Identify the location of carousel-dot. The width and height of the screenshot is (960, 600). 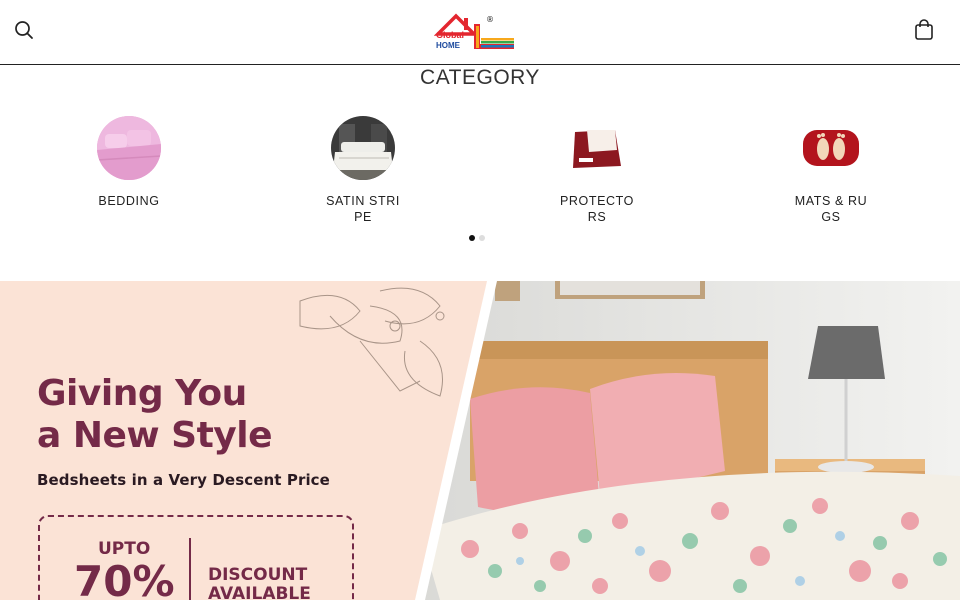
(482, 238).